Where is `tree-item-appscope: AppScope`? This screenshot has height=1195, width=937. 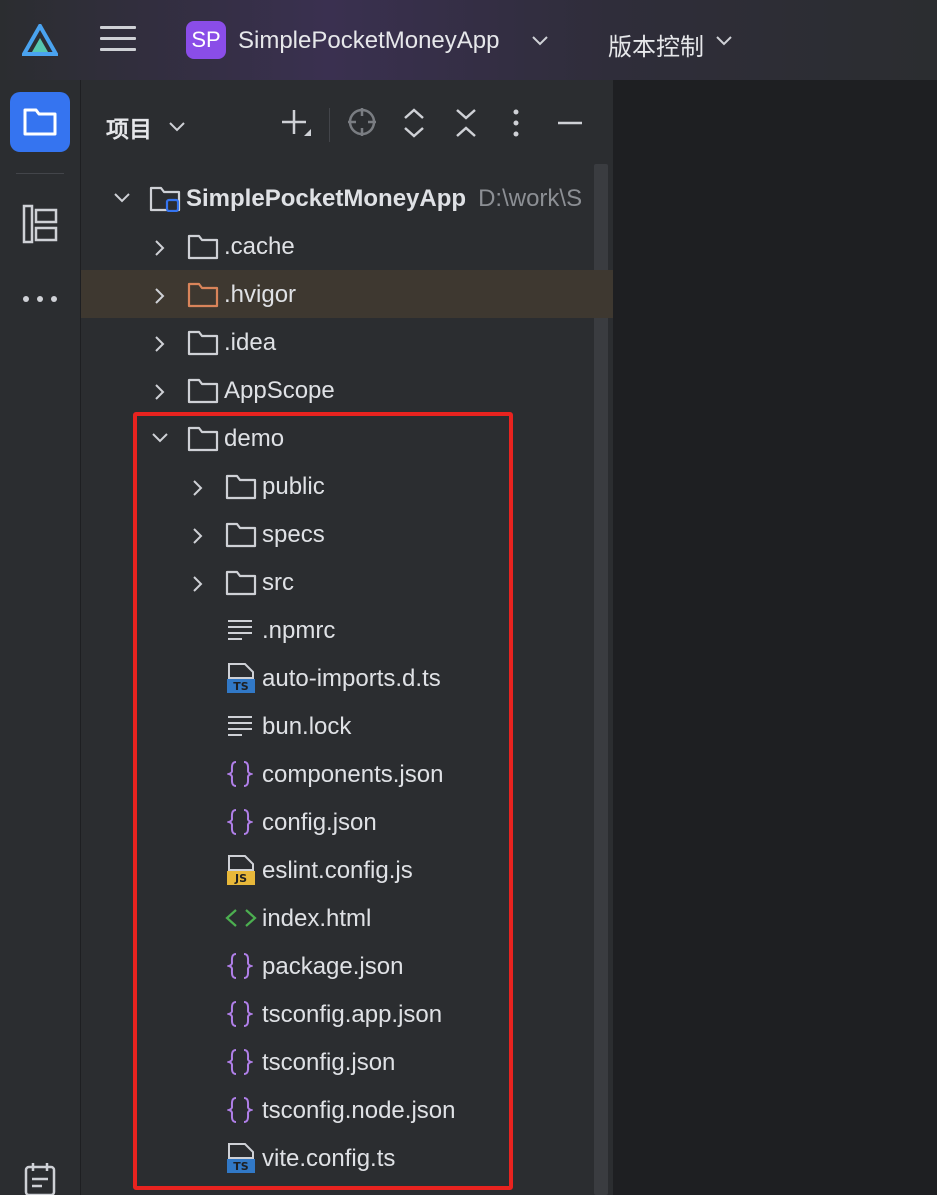
tree-item-appscope: AppScope is located at coordinates (347, 390).